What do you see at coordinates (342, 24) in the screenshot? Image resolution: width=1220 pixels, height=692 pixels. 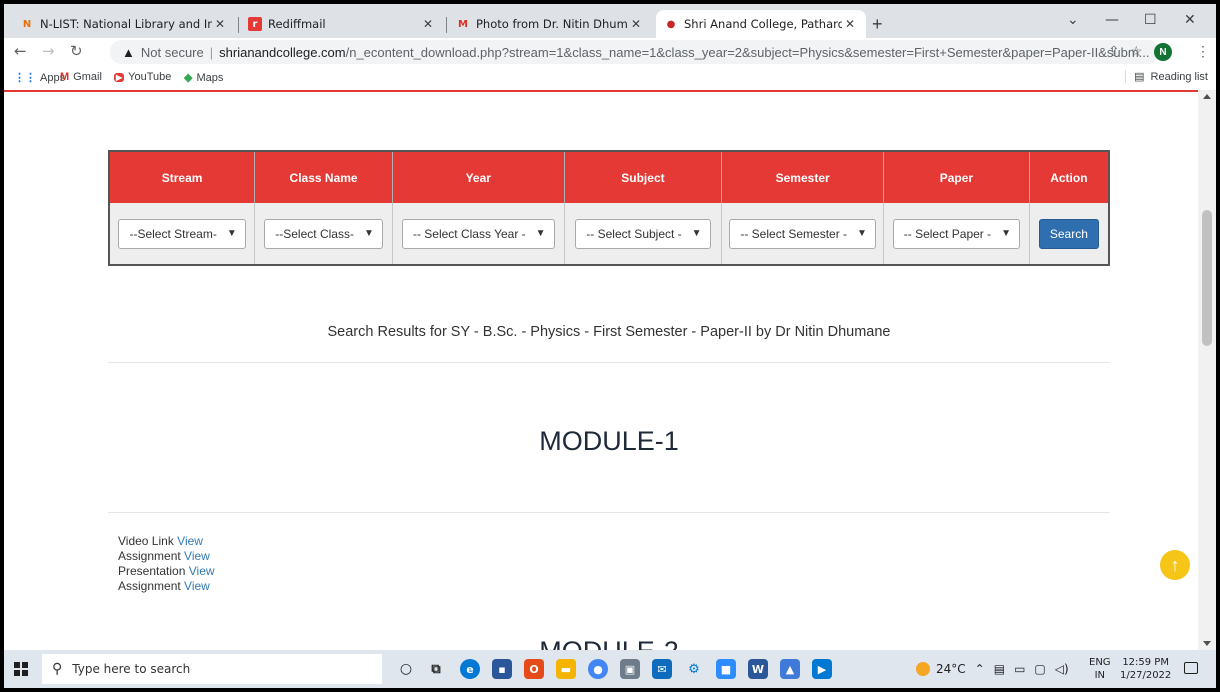 I see `tab-rediffmail: r Rediffmail ✕` at bounding box center [342, 24].